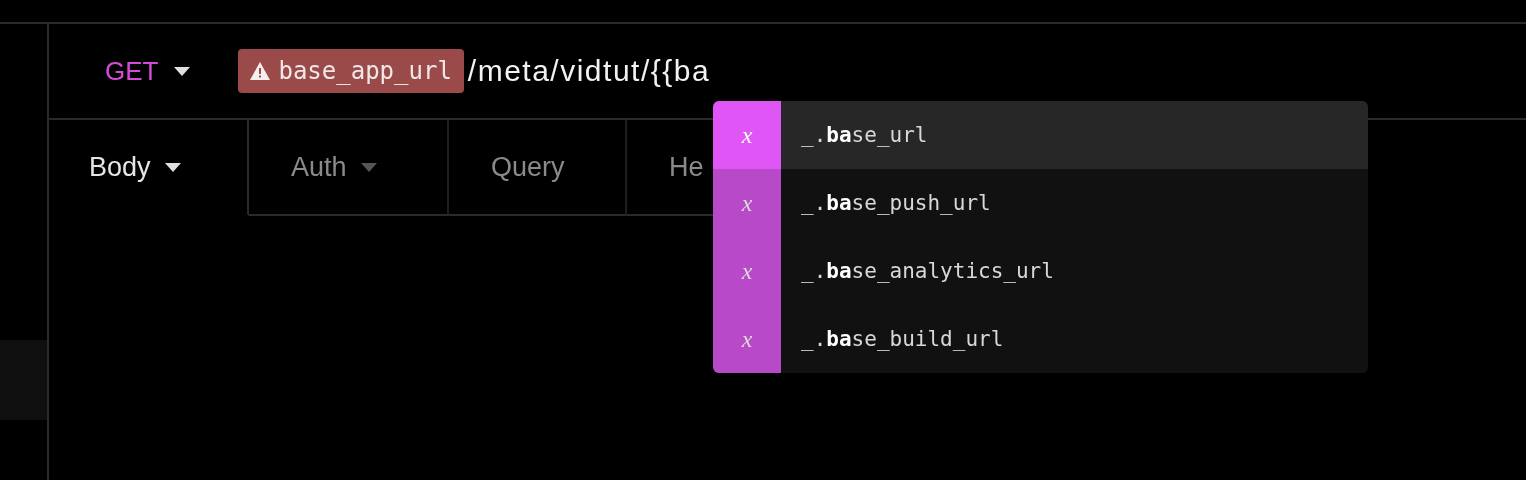 The image size is (1526, 480). What do you see at coordinates (149, 168) in the screenshot?
I see `tab: Body` at bounding box center [149, 168].